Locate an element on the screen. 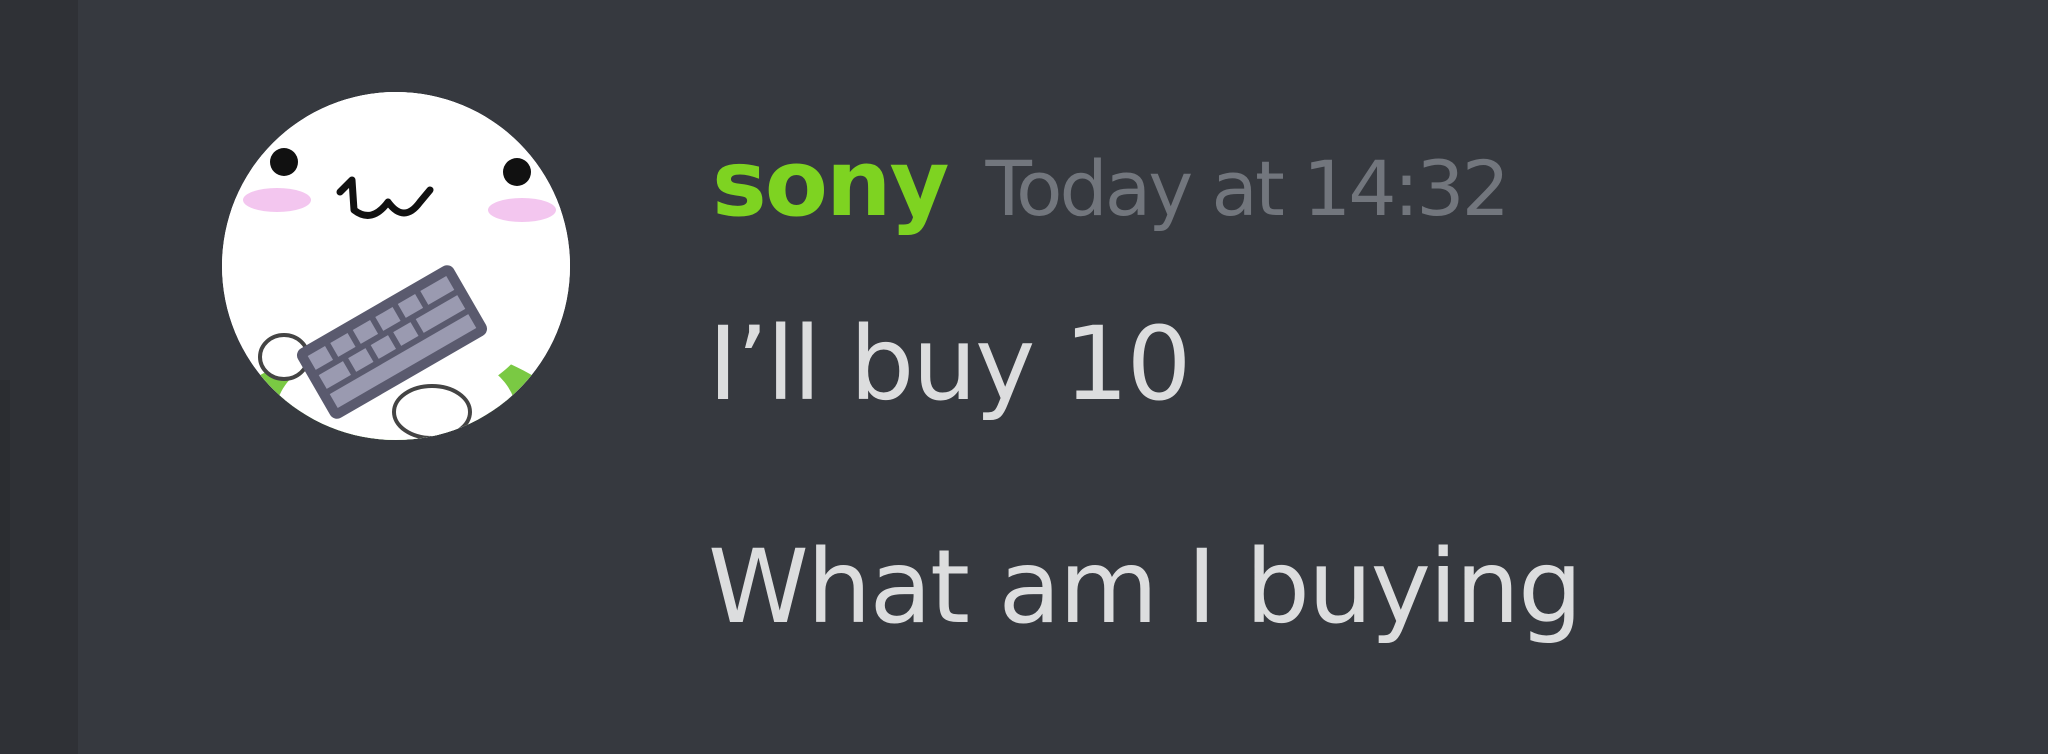 The height and width of the screenshot is (754, 2048). username: sony is located at coordinates (830, 183).